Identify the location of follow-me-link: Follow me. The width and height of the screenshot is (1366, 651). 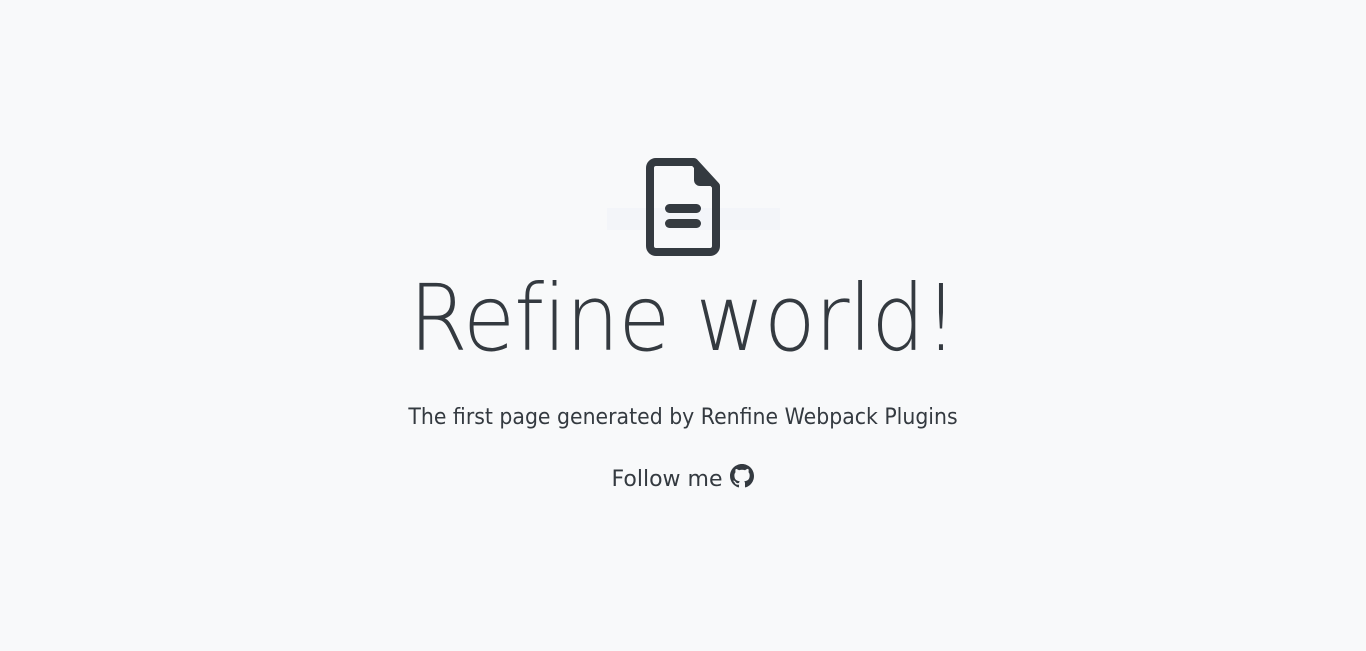
(683, 480).